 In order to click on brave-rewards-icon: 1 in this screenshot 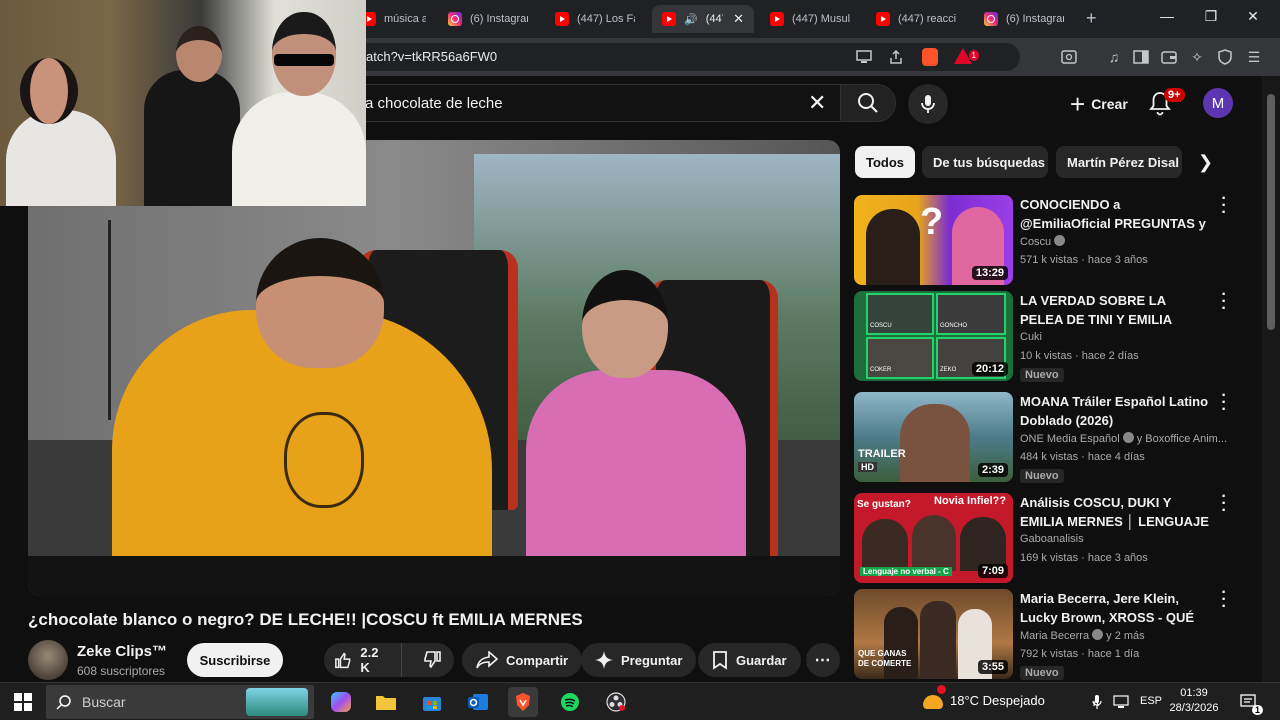, I will do `click(966, 56)`.